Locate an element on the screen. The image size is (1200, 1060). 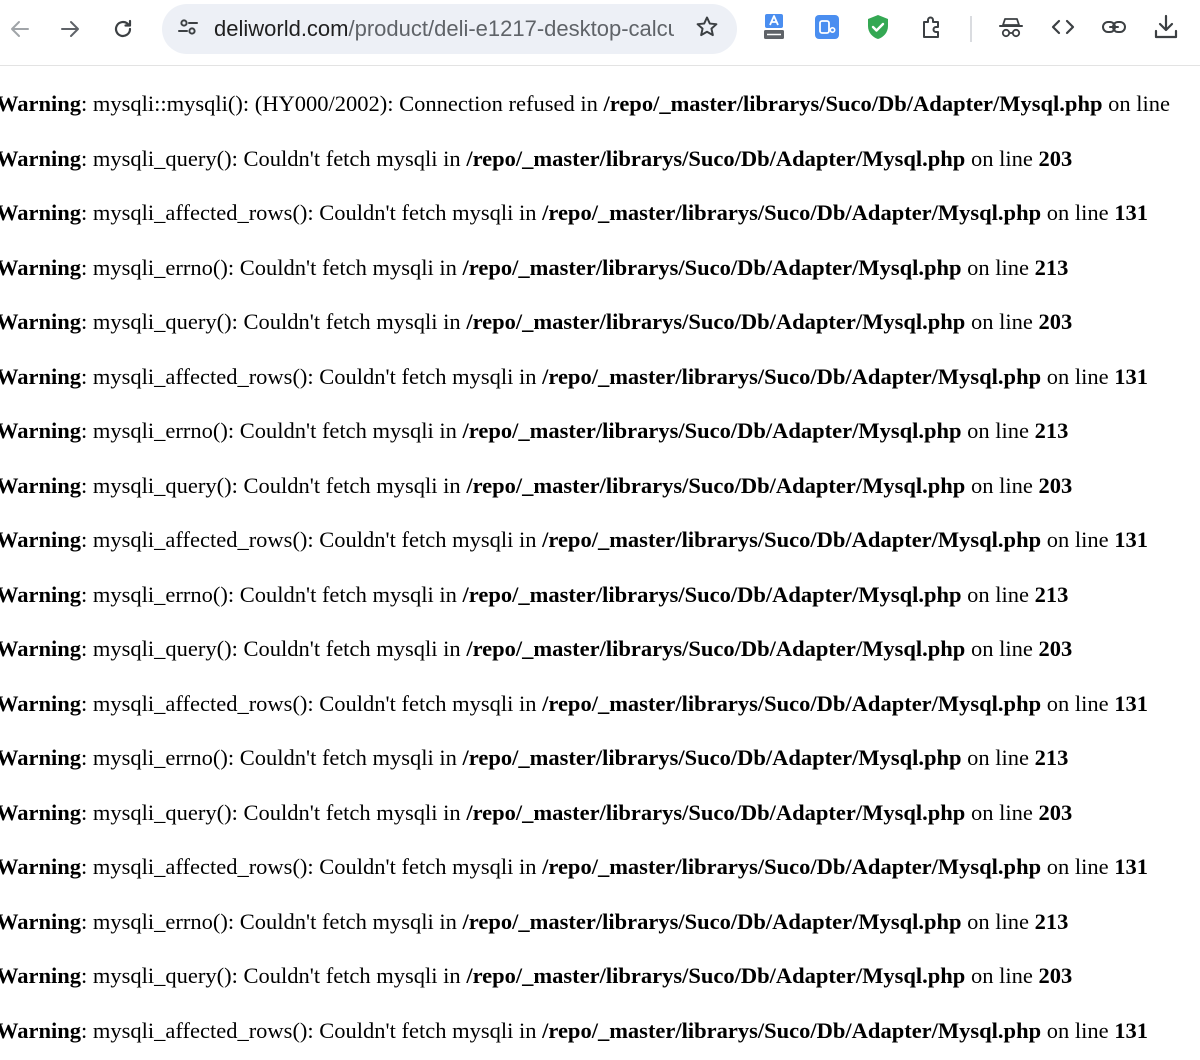
devtools-code-icon is located at coordinates (1063, 29).